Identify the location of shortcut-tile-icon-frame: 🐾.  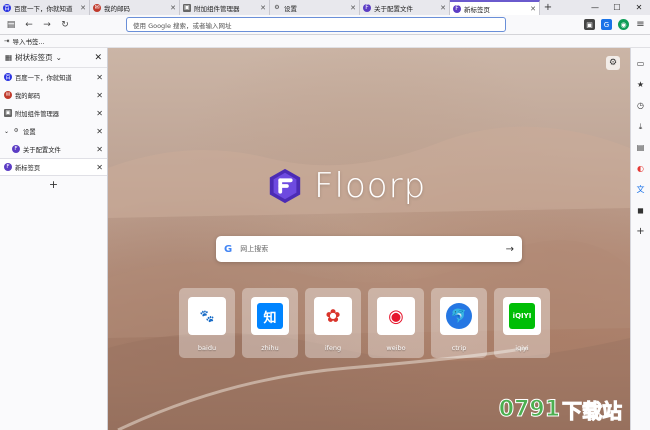
(207, 316).